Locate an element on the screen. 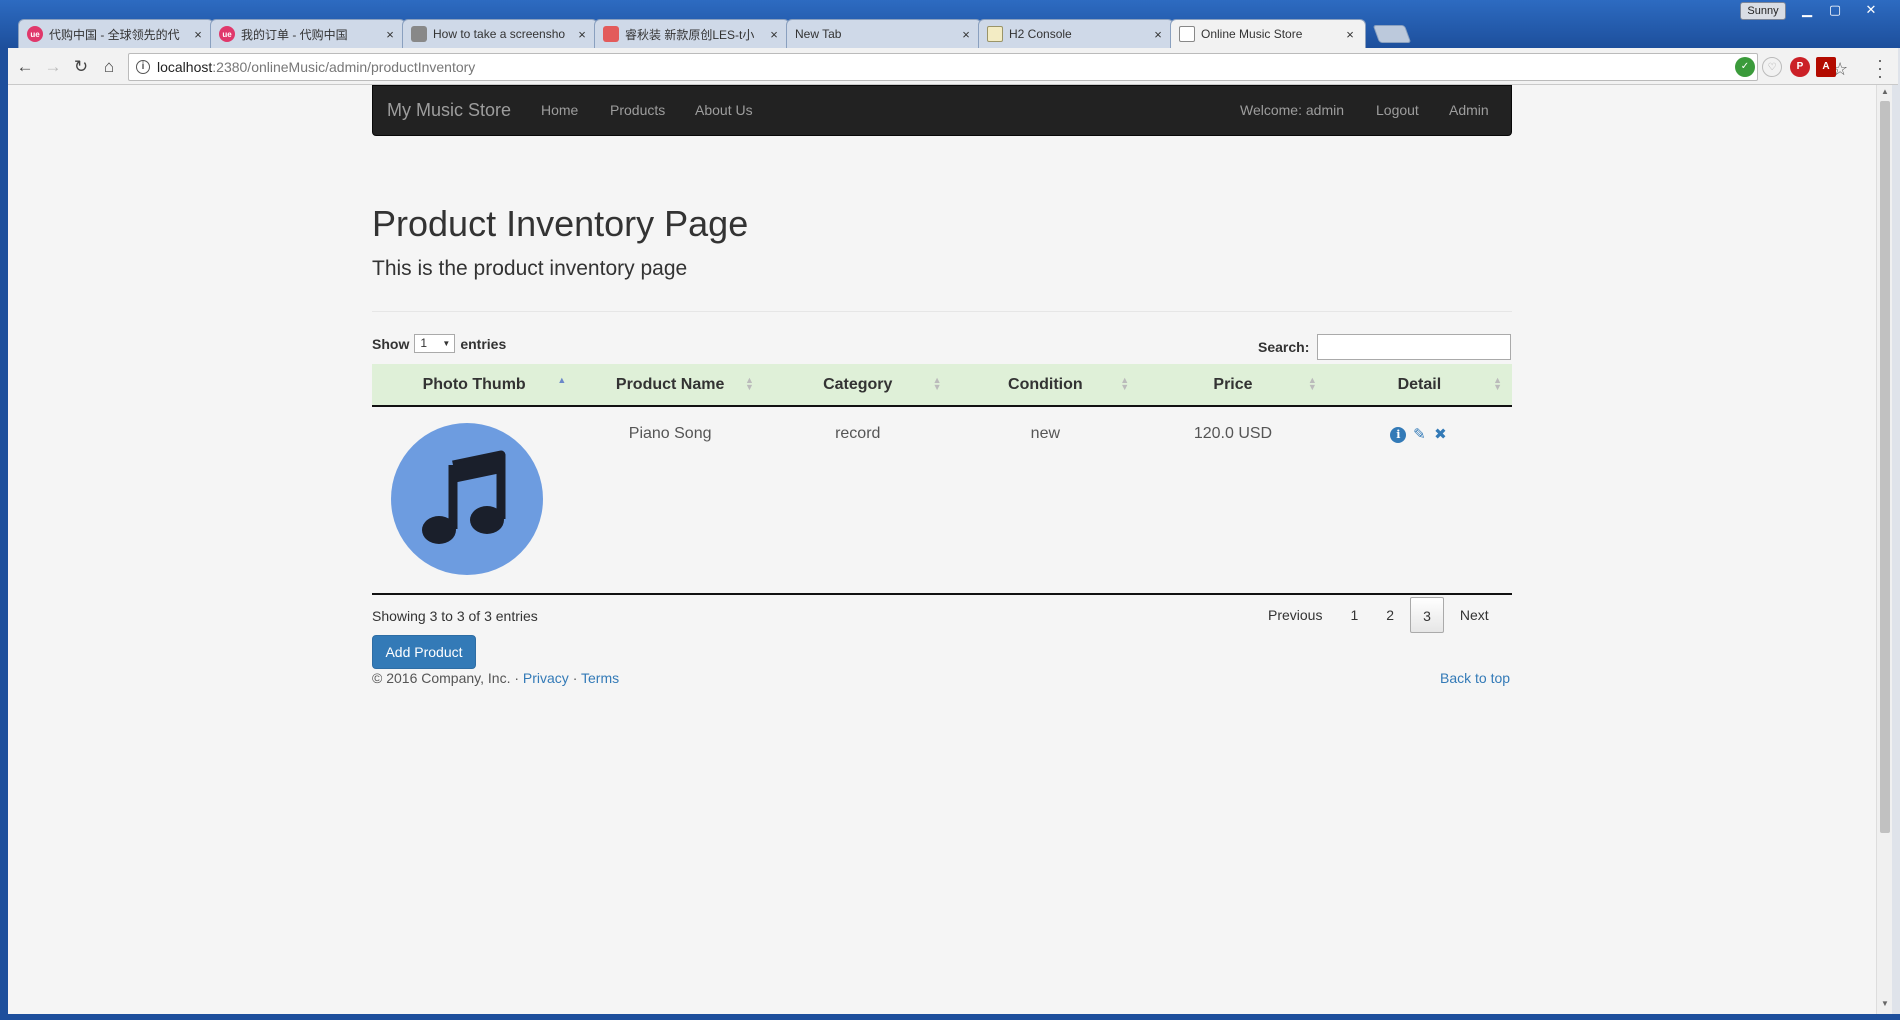  pdf-icon: A is located at coordinates (1826, 67).